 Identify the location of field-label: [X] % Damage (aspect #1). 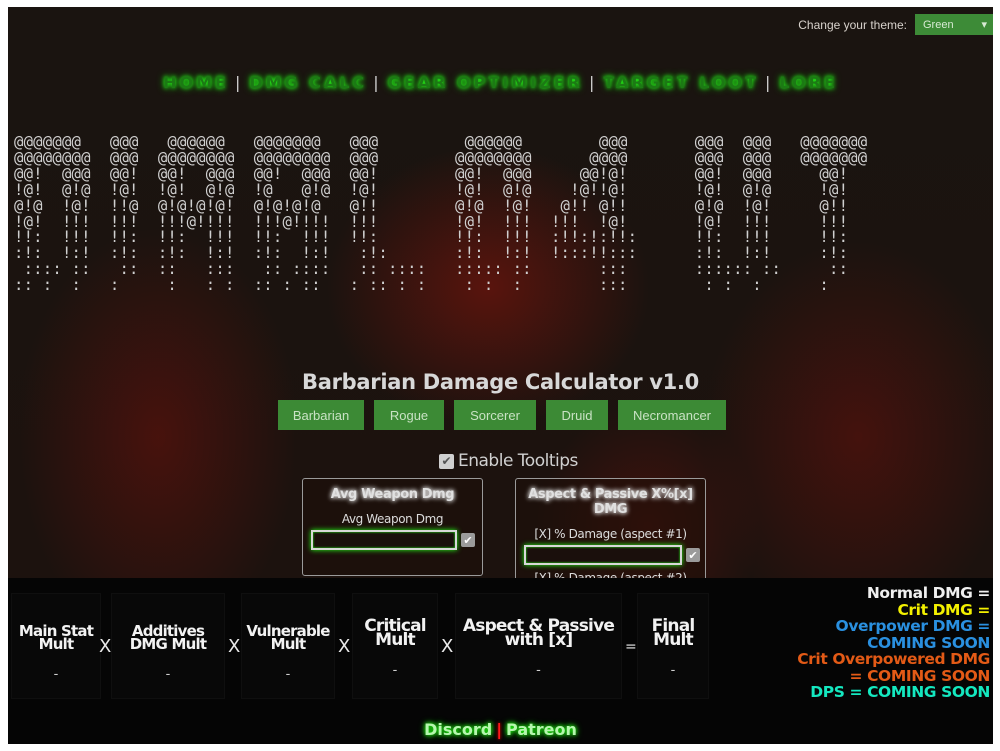
(610, 534).